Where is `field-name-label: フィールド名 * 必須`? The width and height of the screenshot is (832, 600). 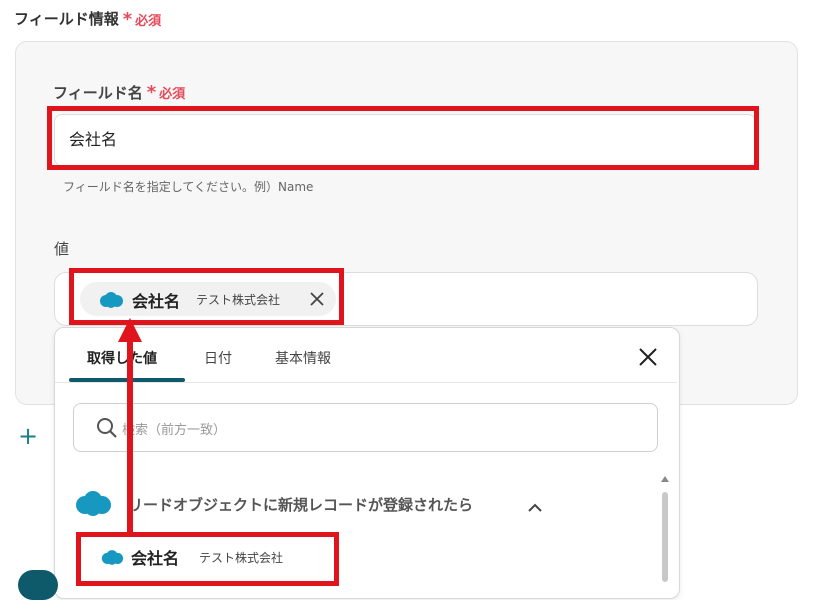
field-name-label: フィールド名 * 必須 is located at coordinates (119, 92).